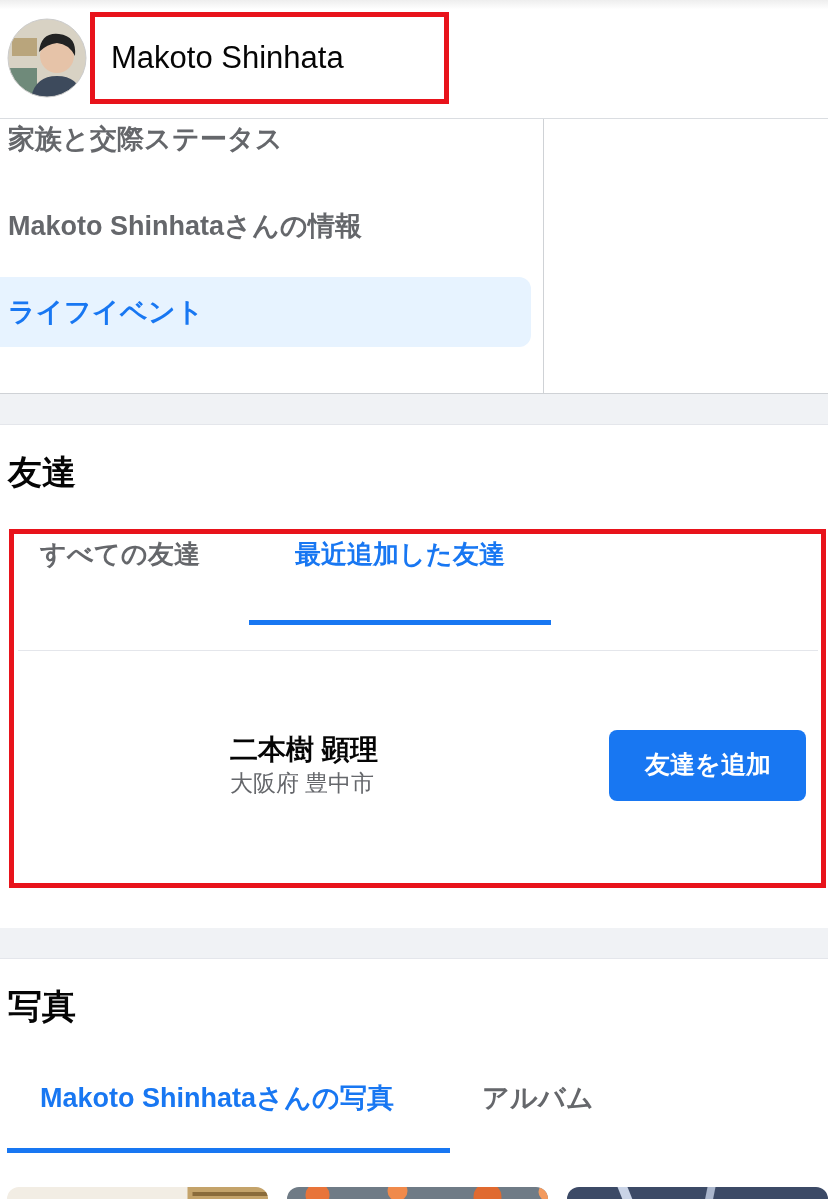 The image size is (828, 1200). What do you see at coordinates (227, 58) in the screenshot?
I see `profile-name: Makoto Shinhata` at bounding box center [227, 58].